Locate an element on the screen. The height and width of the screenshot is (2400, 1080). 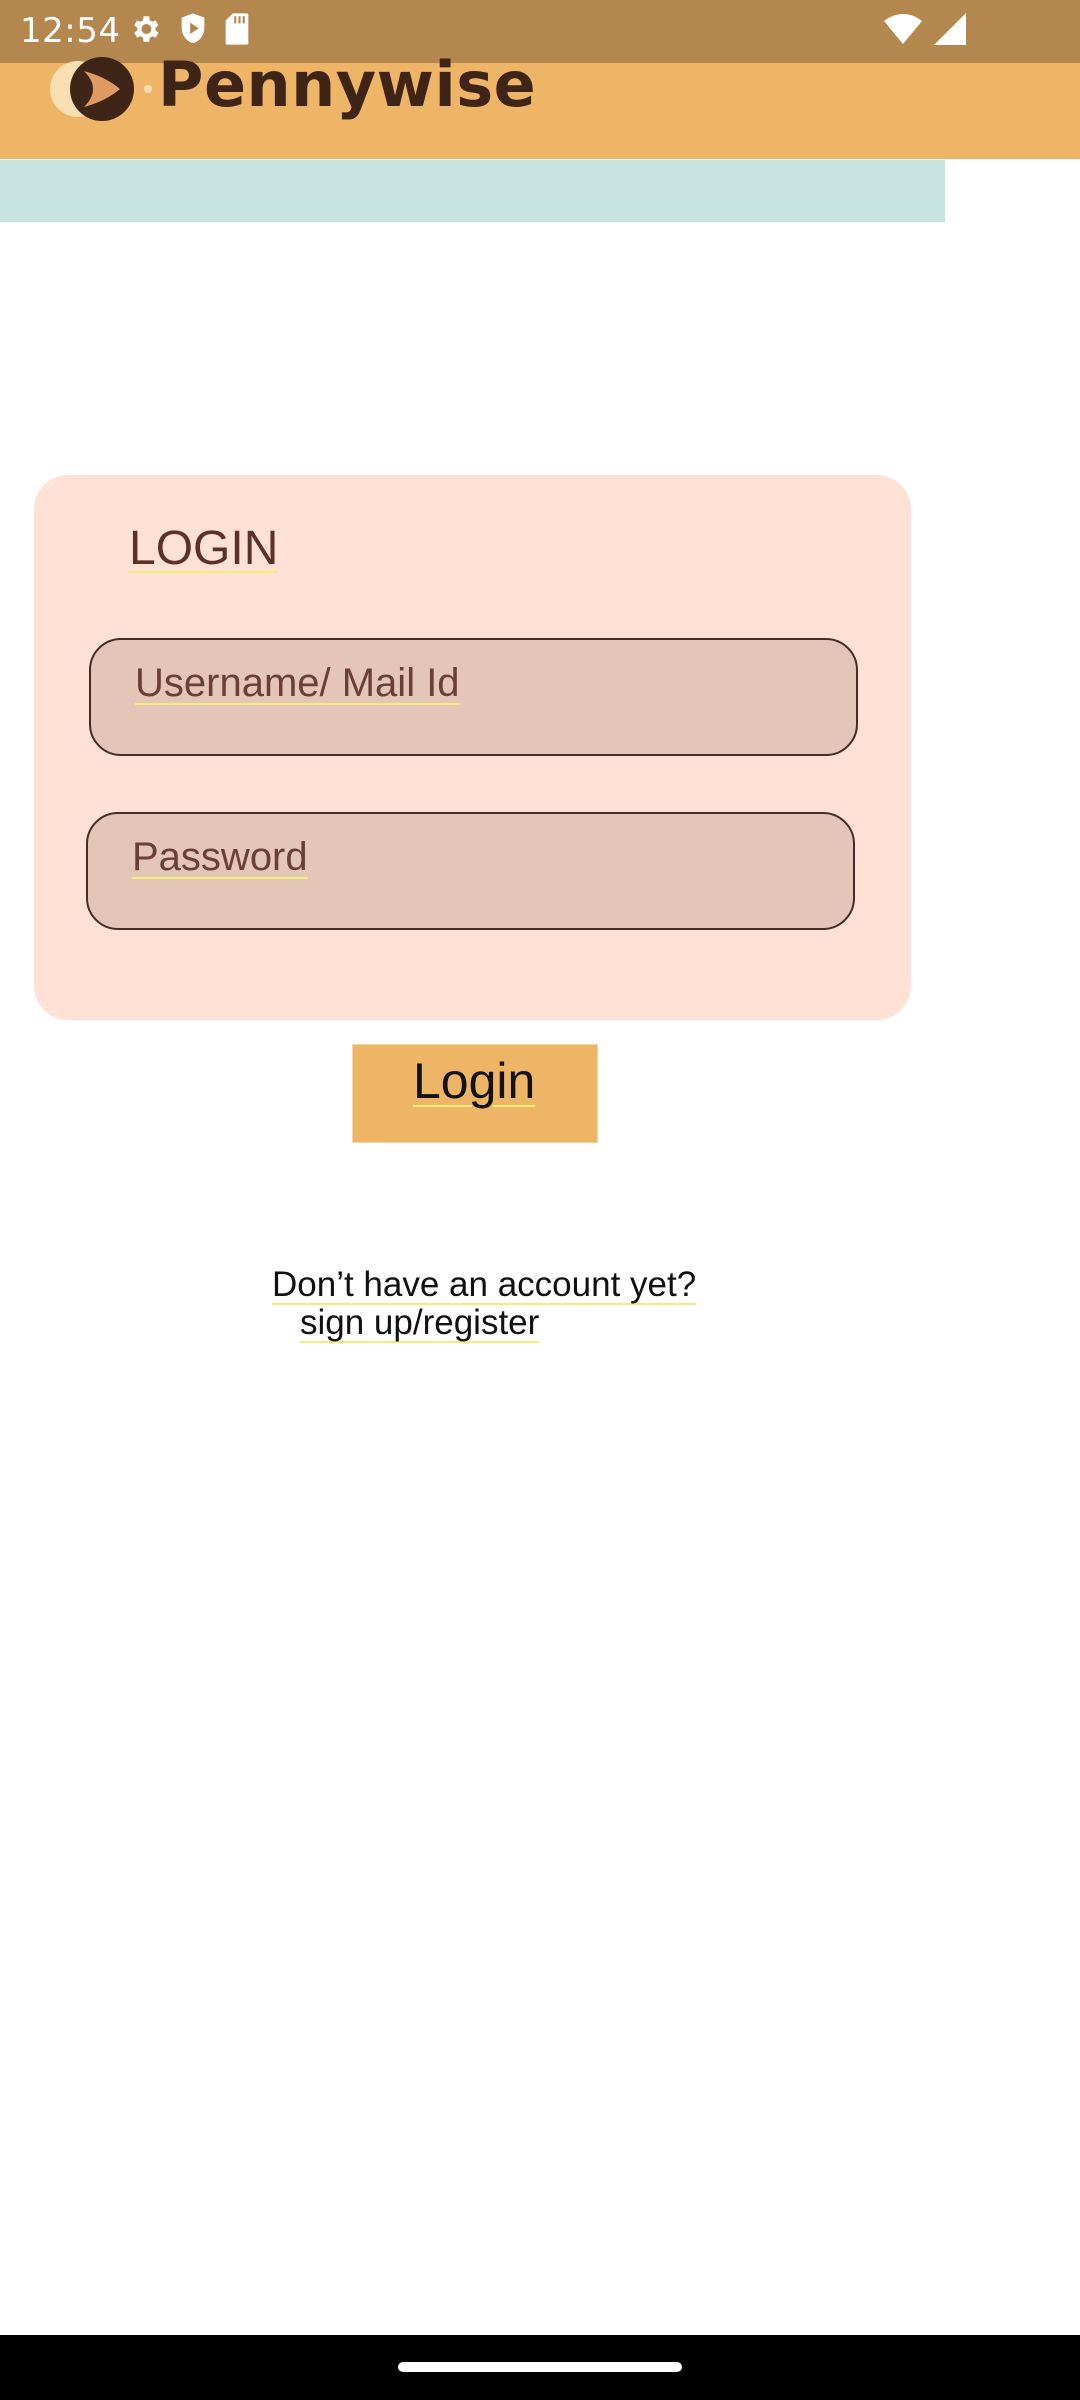
wifi-icon is located at coordinates (903, 31).